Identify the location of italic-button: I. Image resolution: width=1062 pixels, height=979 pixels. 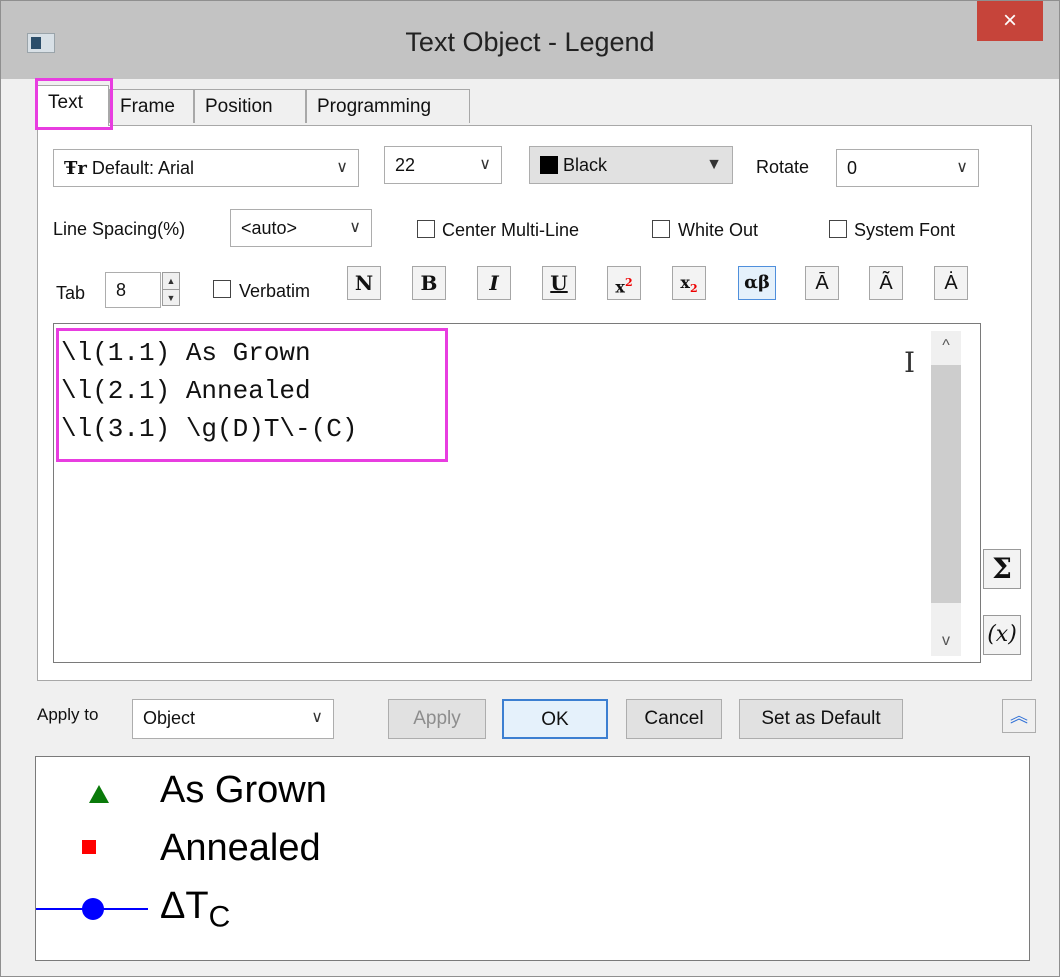
(494, 283).